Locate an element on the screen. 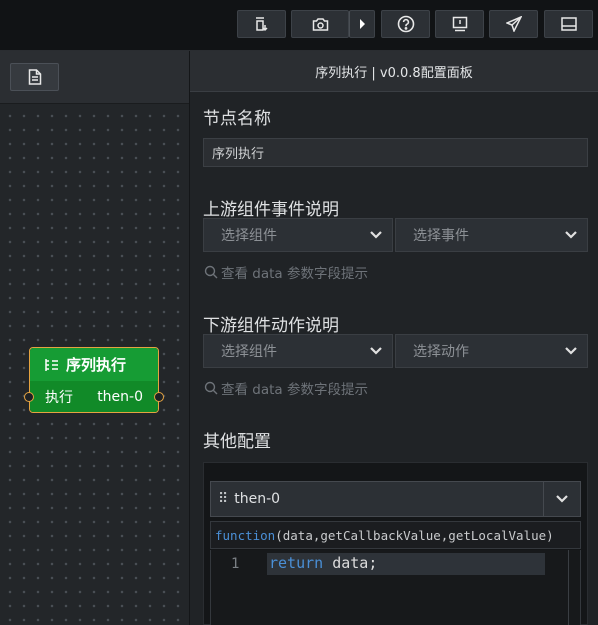 The width and height of the screenshot is (598, 625). panel-title: 序列执行 | v0.0.8配置面板 is located at coordinates (394, 71).